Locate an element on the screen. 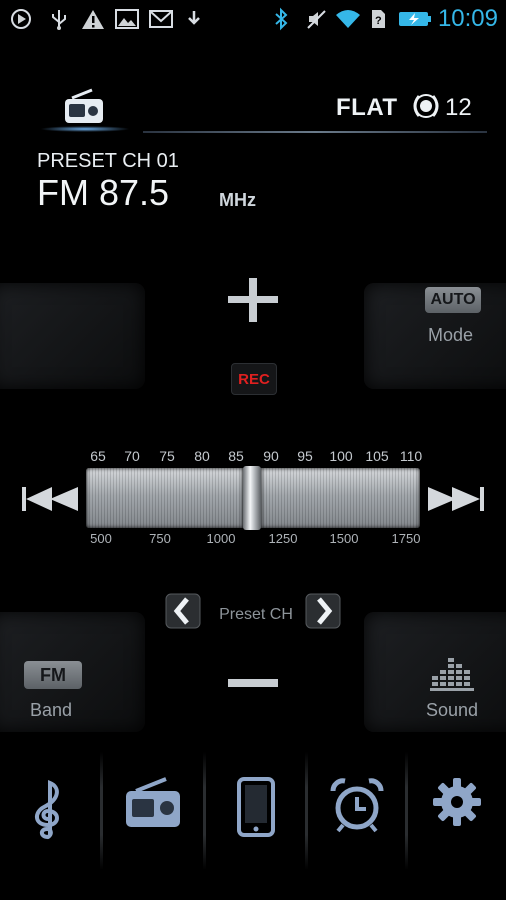  fm-scale-label: 70 is located at coordinates (132, 456).